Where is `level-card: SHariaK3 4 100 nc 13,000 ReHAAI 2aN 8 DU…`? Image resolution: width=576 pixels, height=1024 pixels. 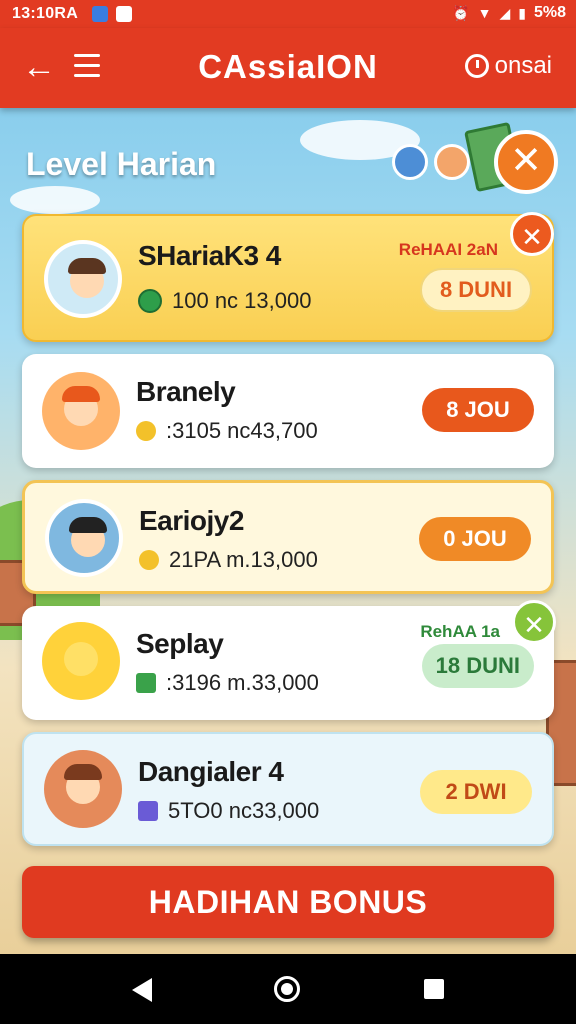
level-card: SHariaK3 4 100 nc 13,000 ReHAAI 2aN 8 DU… is located at coordinates (288, 277).